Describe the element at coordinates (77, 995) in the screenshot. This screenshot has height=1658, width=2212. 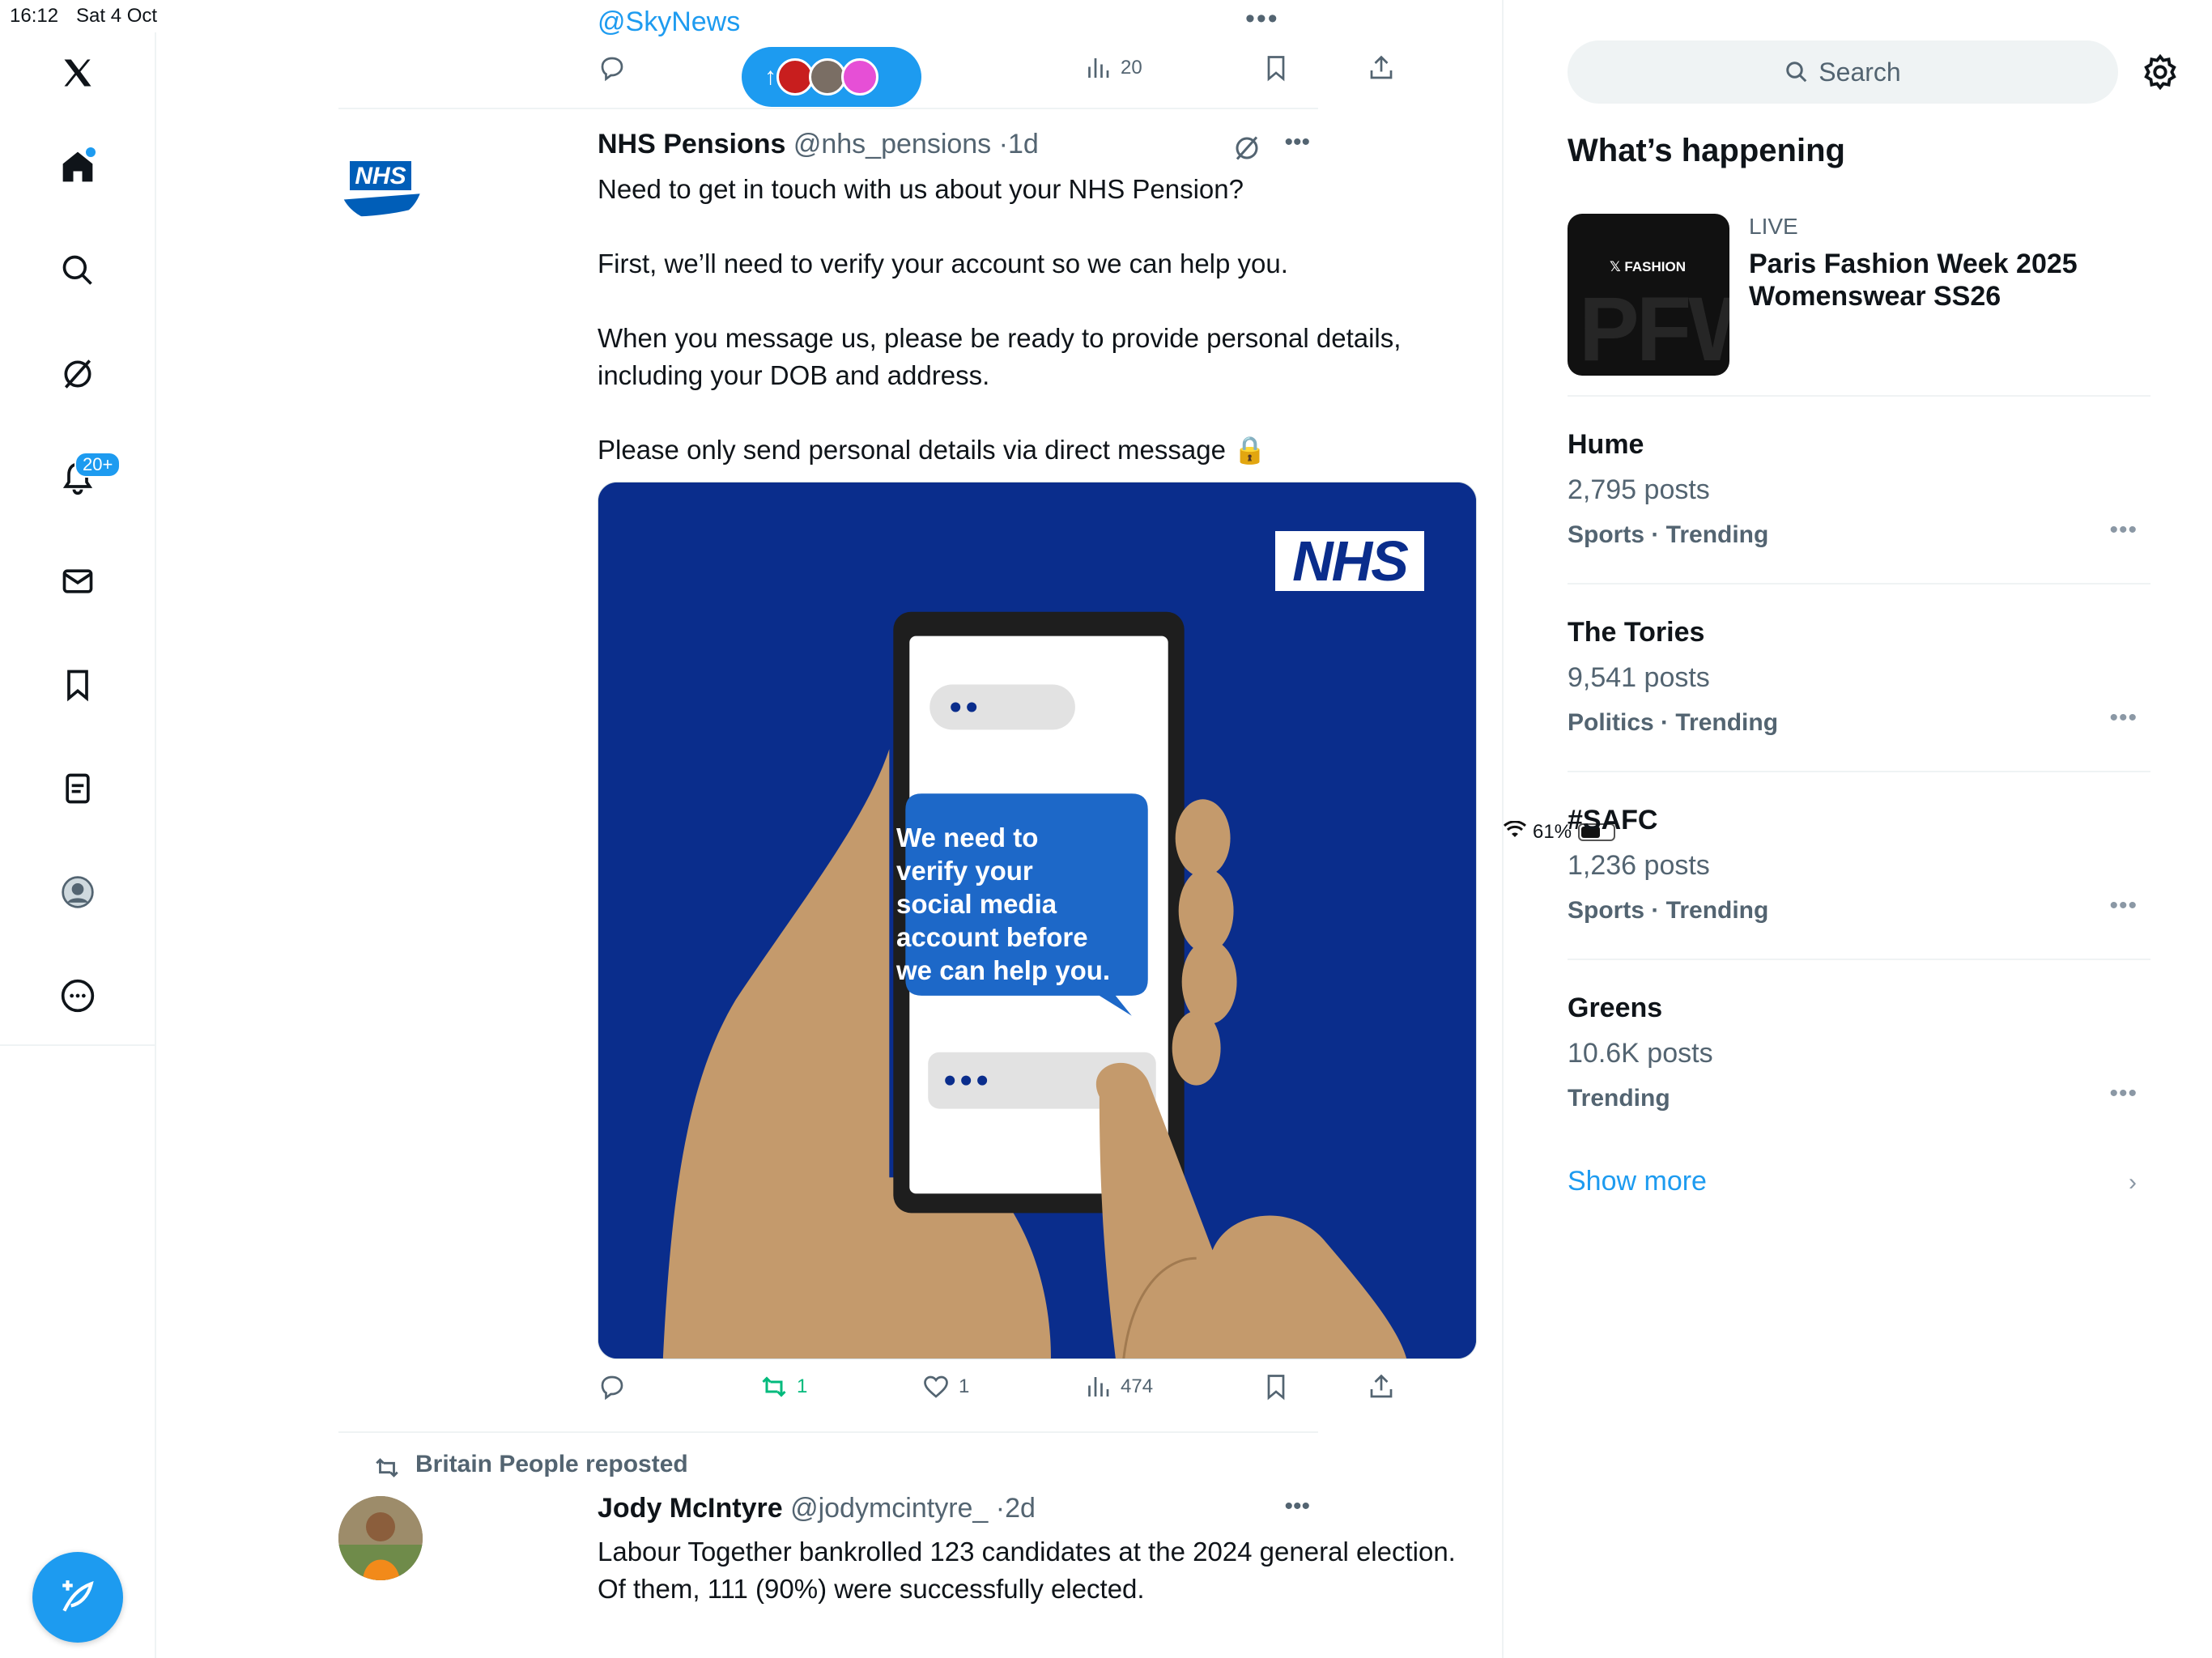
I see `more-icon` at that location.